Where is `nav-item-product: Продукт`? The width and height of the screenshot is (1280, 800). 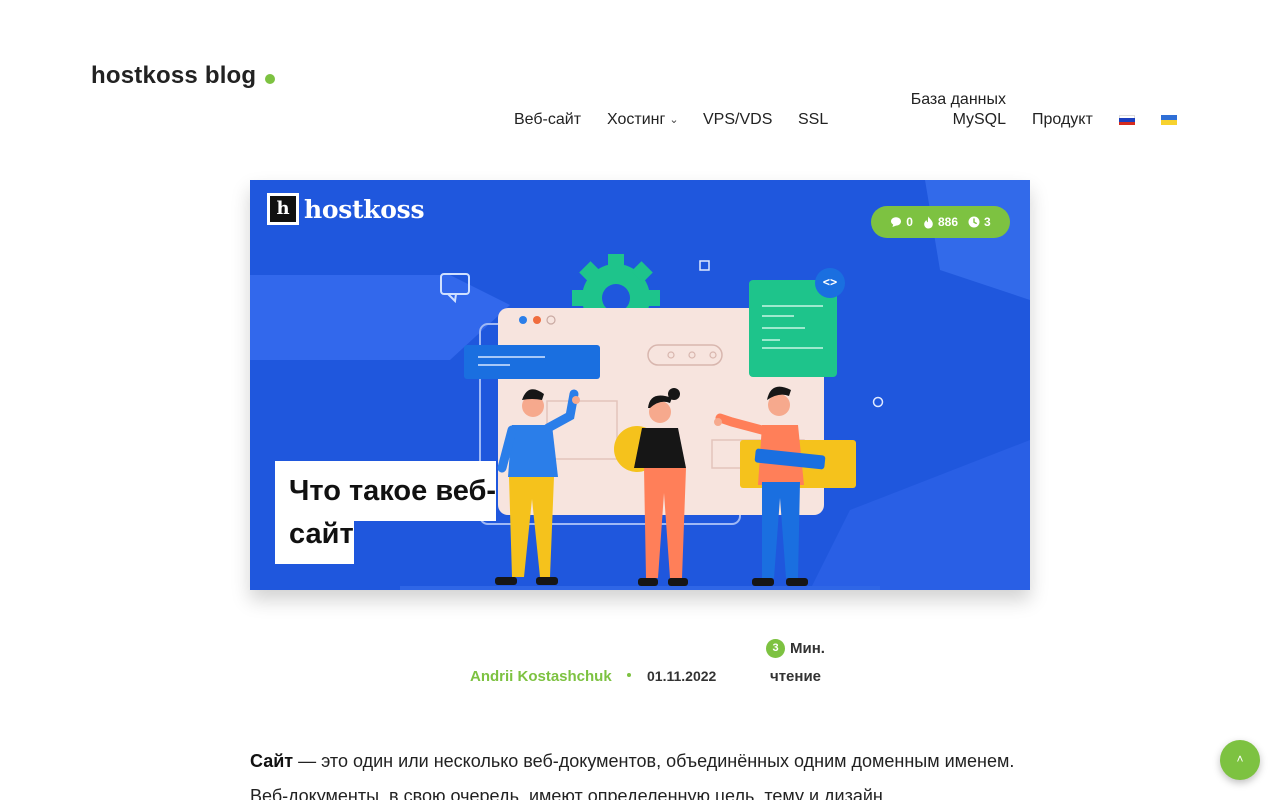
nav-item-product: Продукт is located at coordinates (1062, 120).